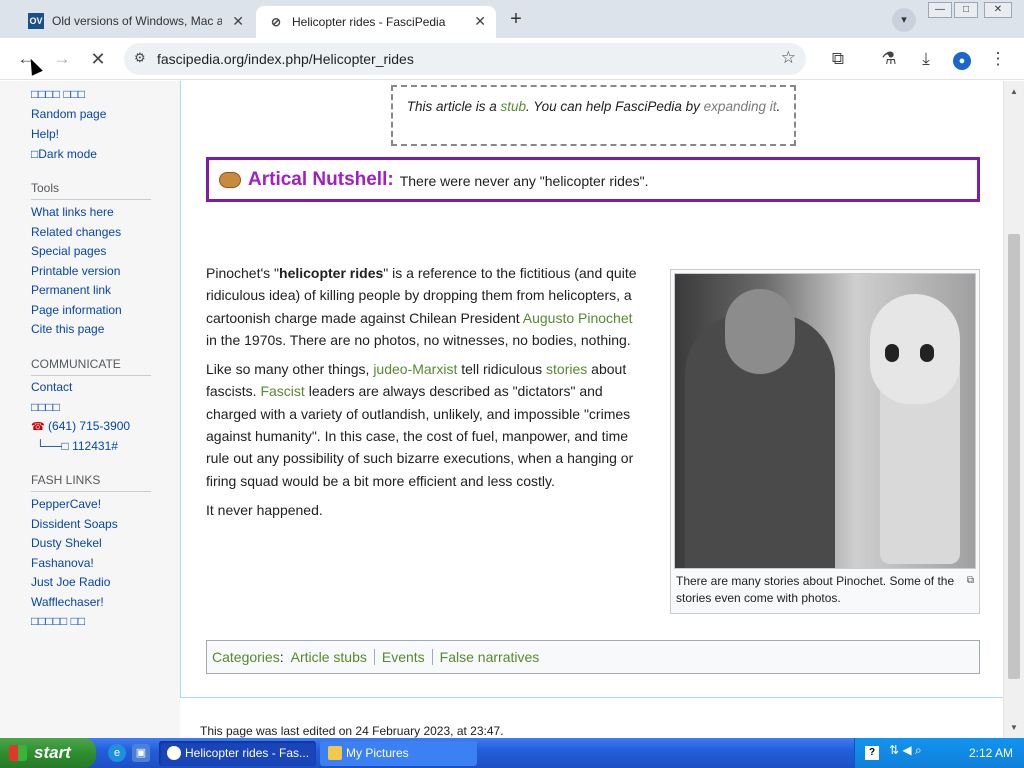  Describe the element at coordinates (76, 232) in the screenshot. I see `sidebar-link-related-changes: Related changes` at that location.